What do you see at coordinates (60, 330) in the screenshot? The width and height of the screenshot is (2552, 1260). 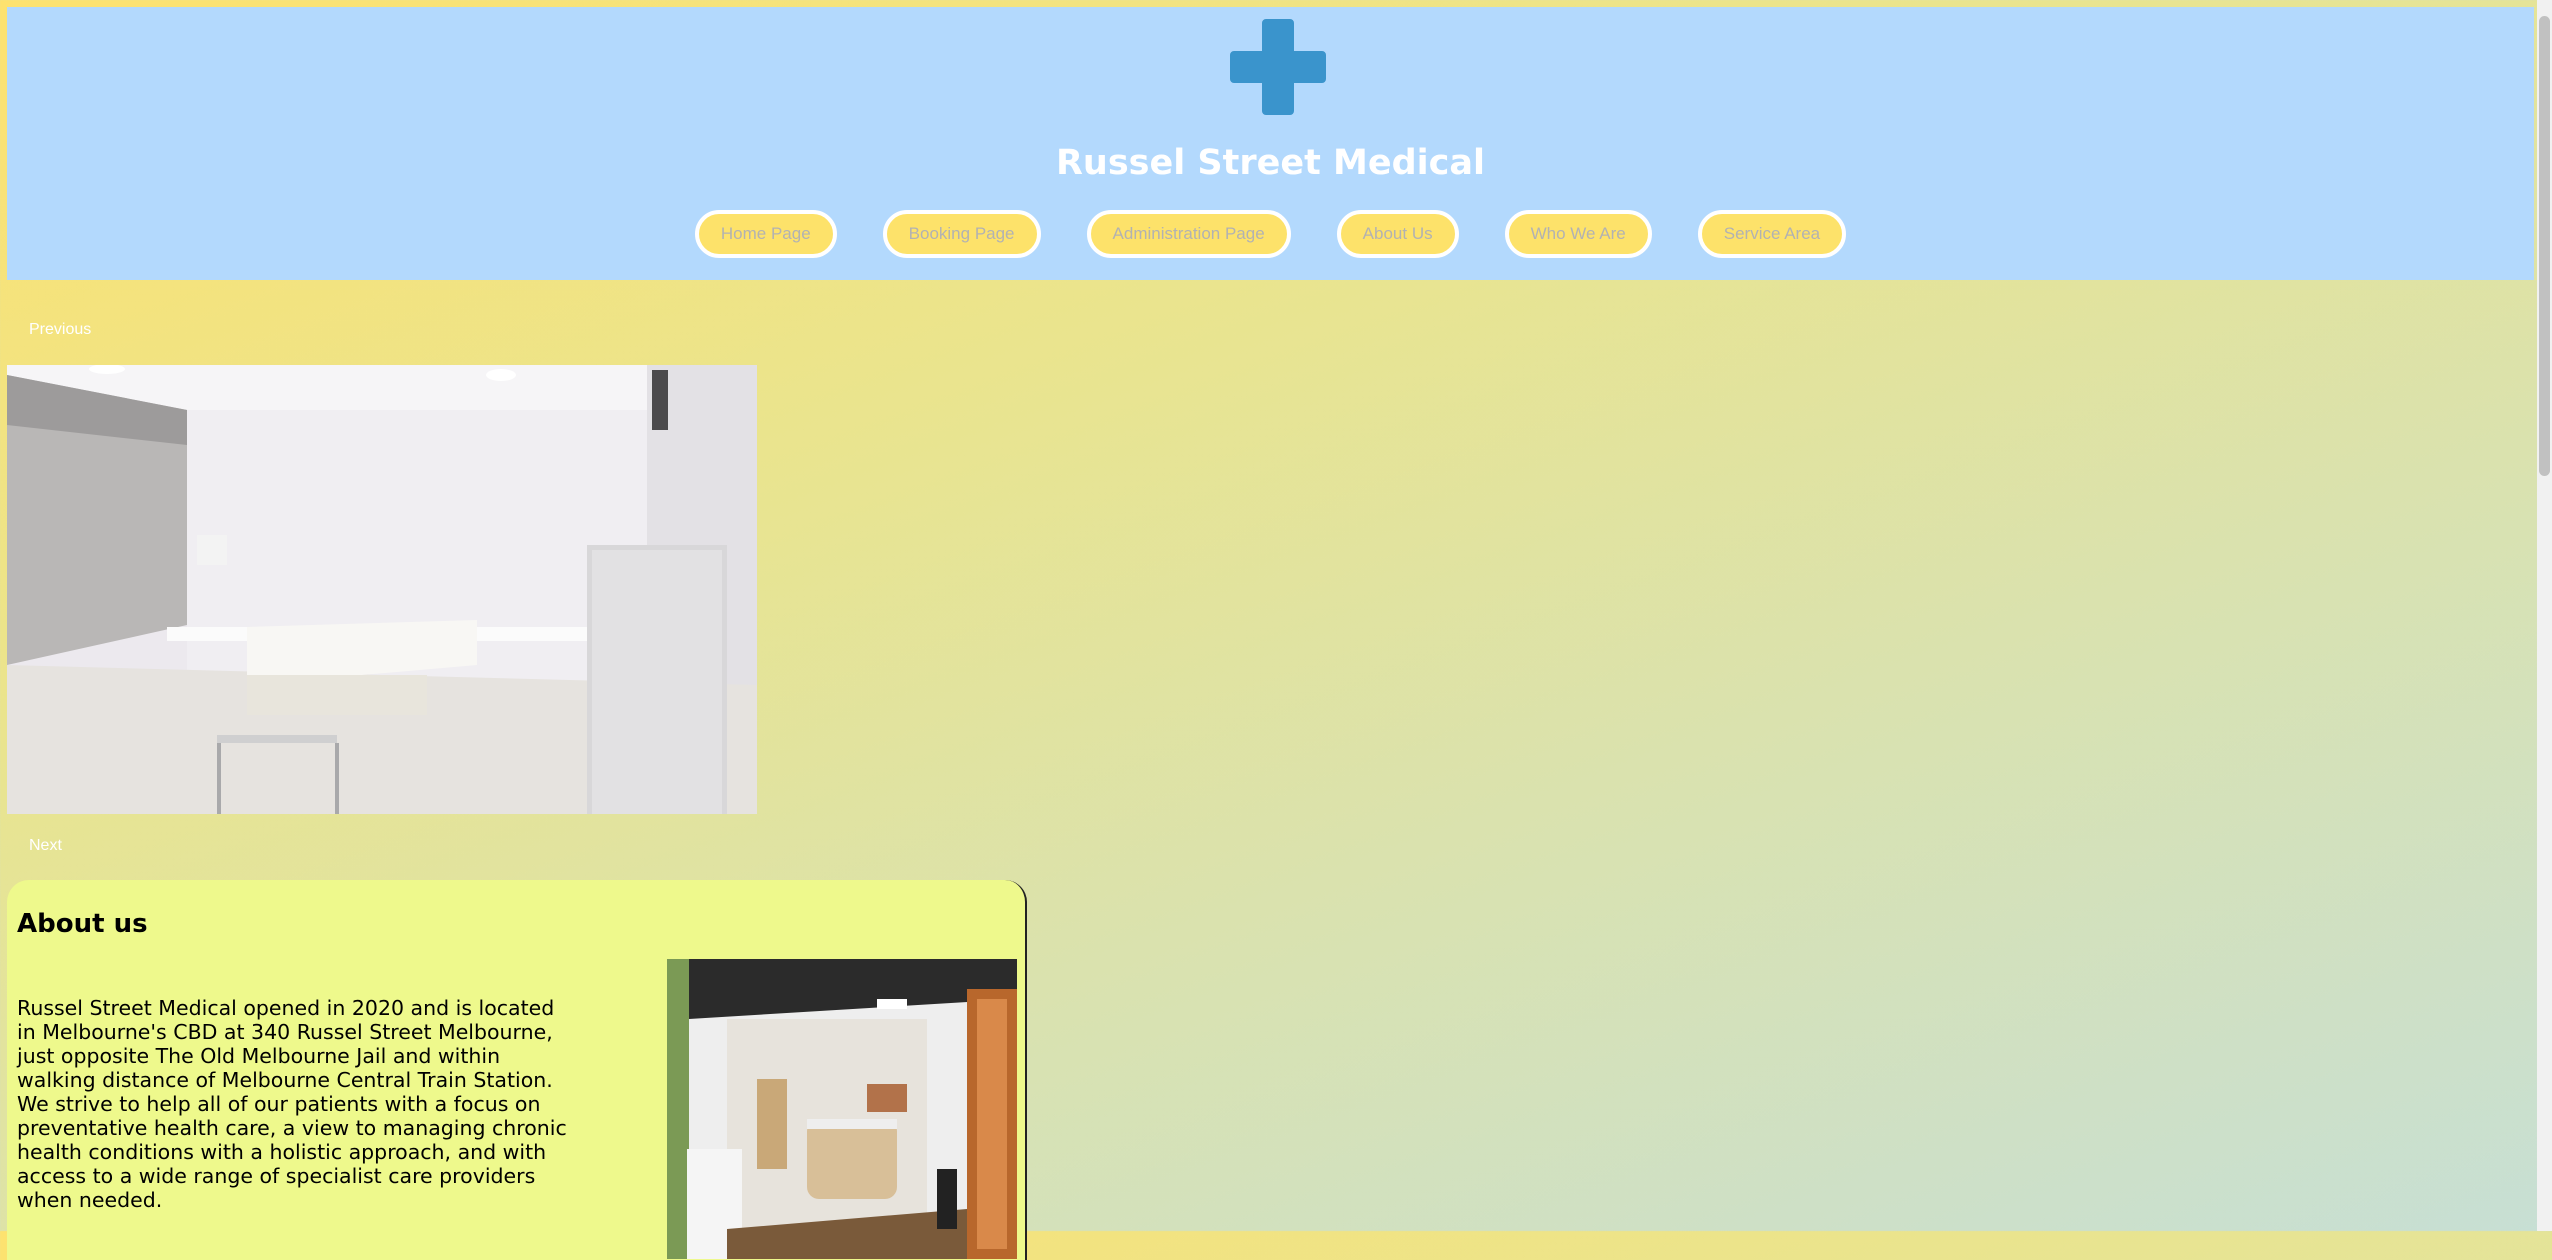 I see `slideshow-previous-link: Previous` at bounding box center [60, 330].